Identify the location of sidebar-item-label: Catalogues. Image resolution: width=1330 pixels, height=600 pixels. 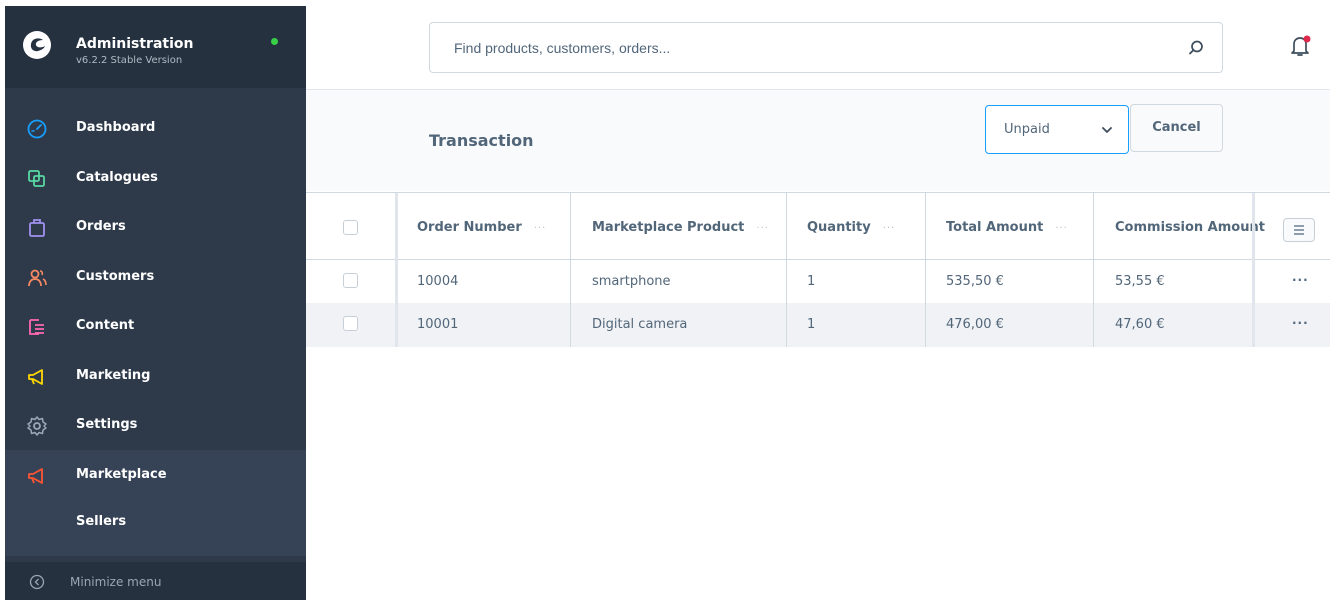
(117, 177).